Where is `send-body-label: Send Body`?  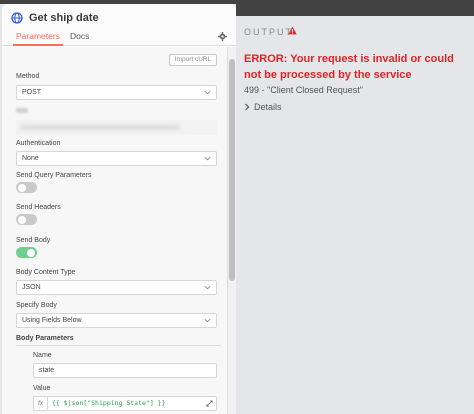 send-body-label: Send Body is located at coordinates (33, 240).